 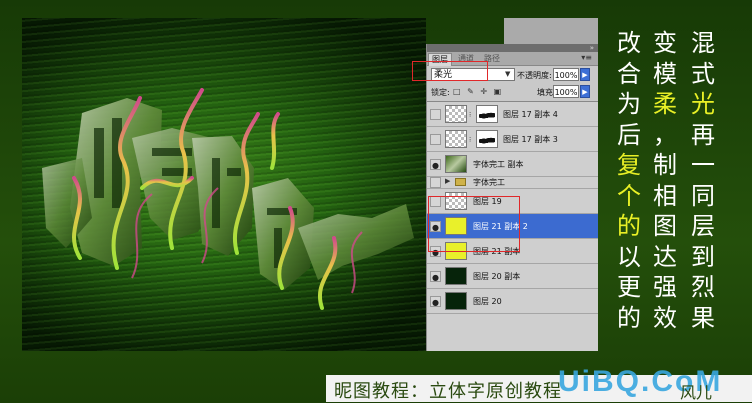 What do you see at coordinates (440, 92) in the screenshot?
I see `lock-label: 锁定:` at bounding box center [440, 92].